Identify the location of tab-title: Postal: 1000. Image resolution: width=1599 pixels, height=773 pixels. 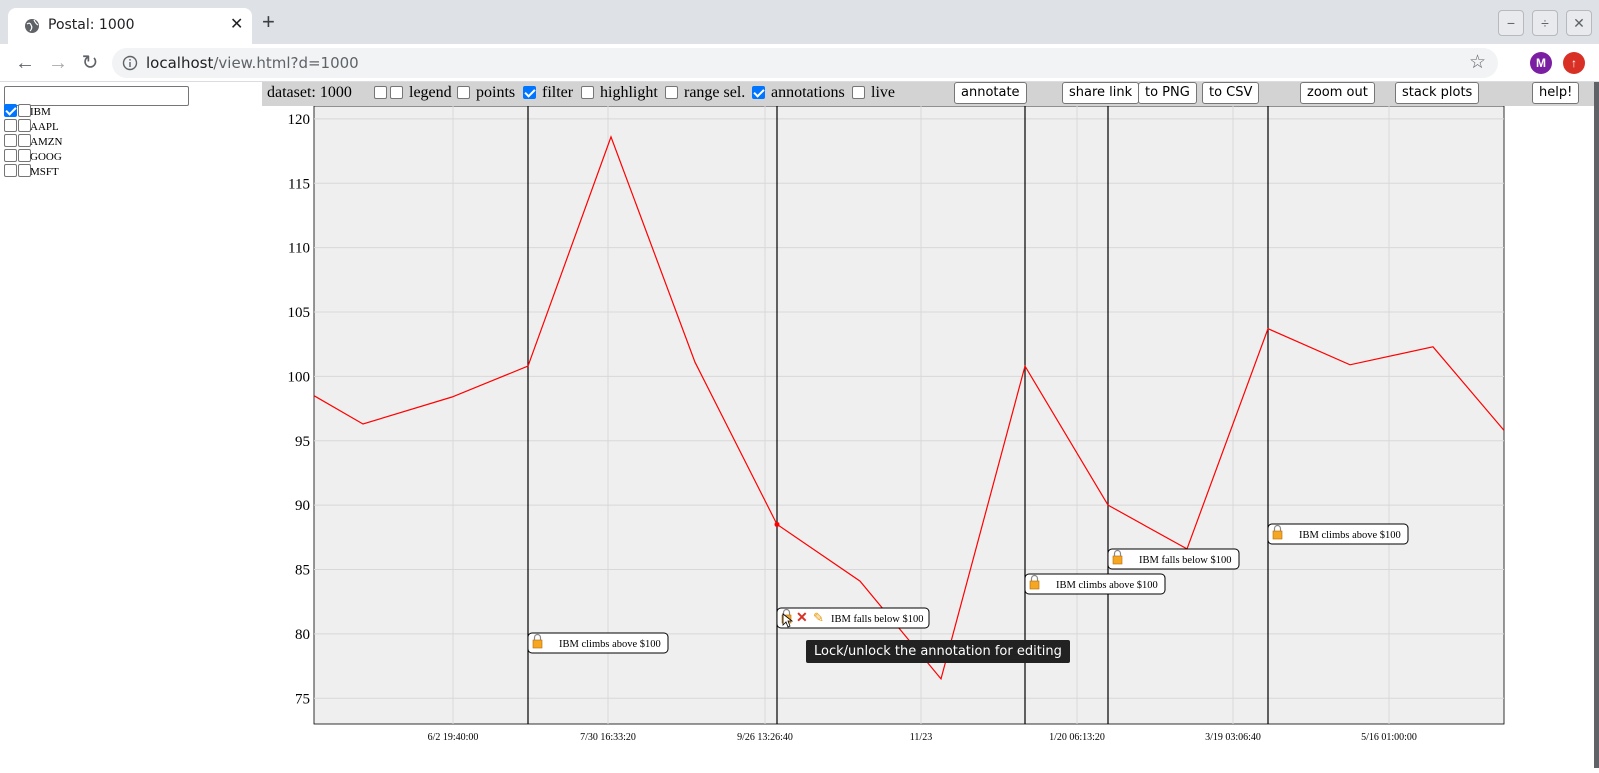
(91, 25).